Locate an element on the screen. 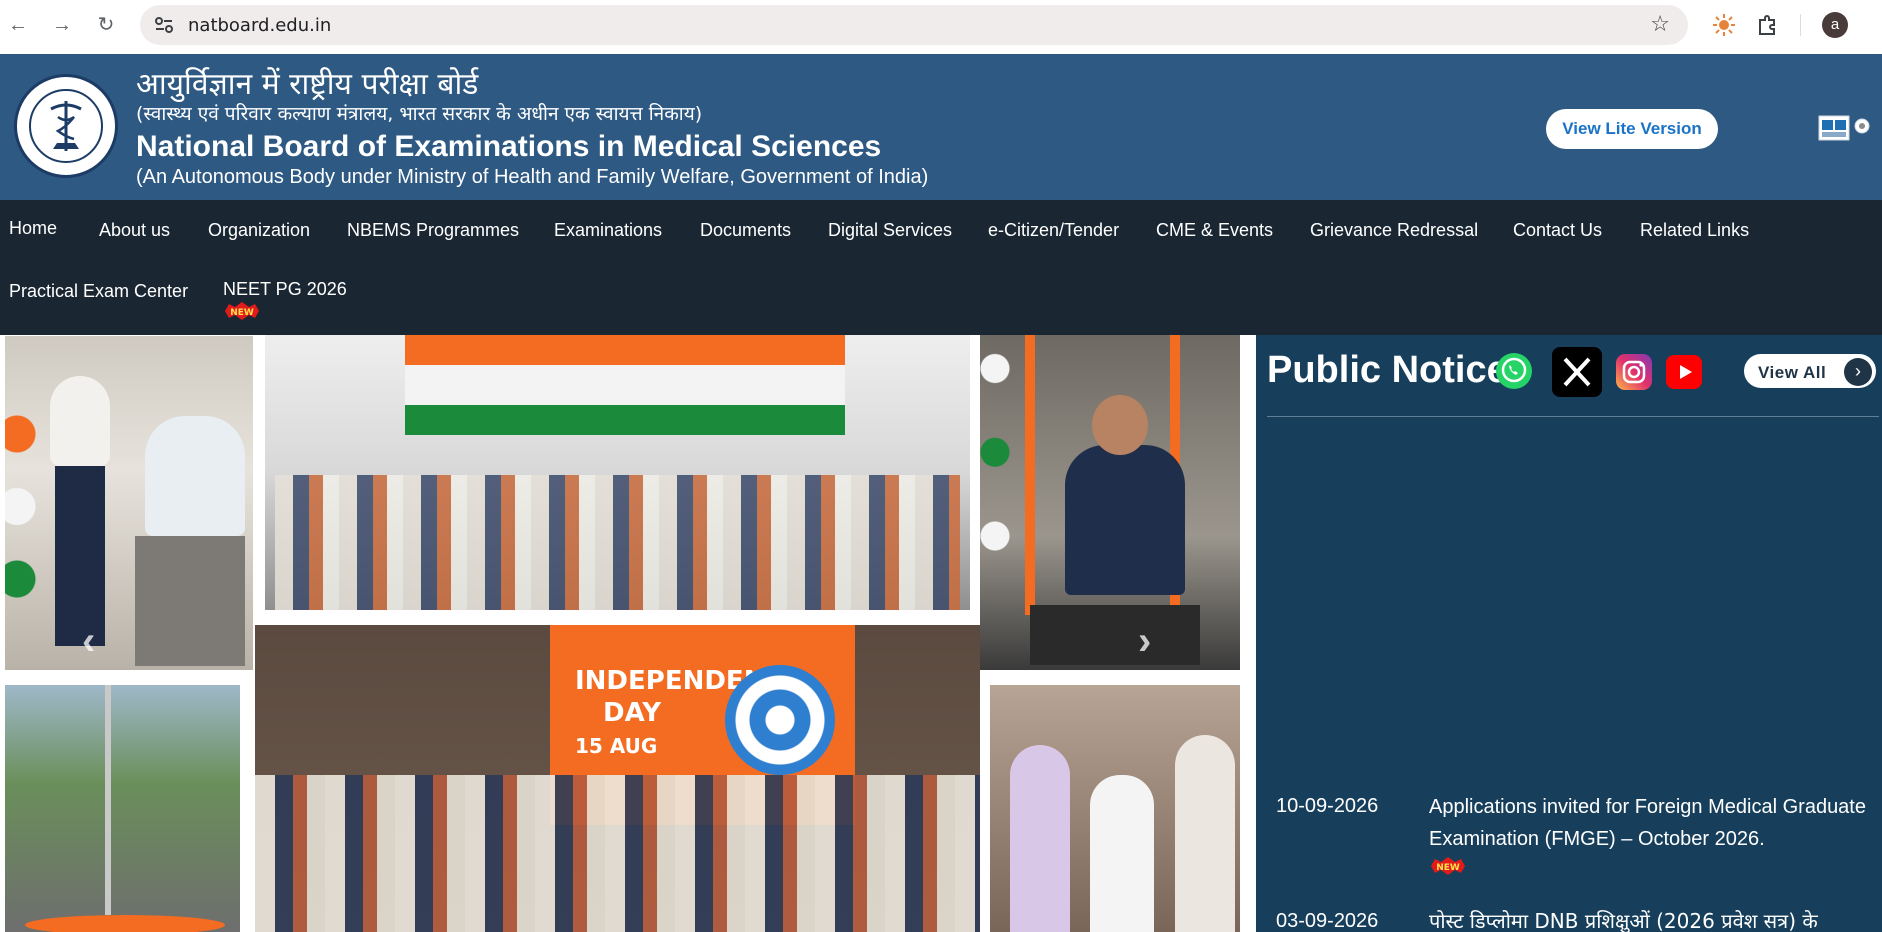 This screenshot has height=932, width=1882. view-all-label: View All is located at coordinates (1792, 372).